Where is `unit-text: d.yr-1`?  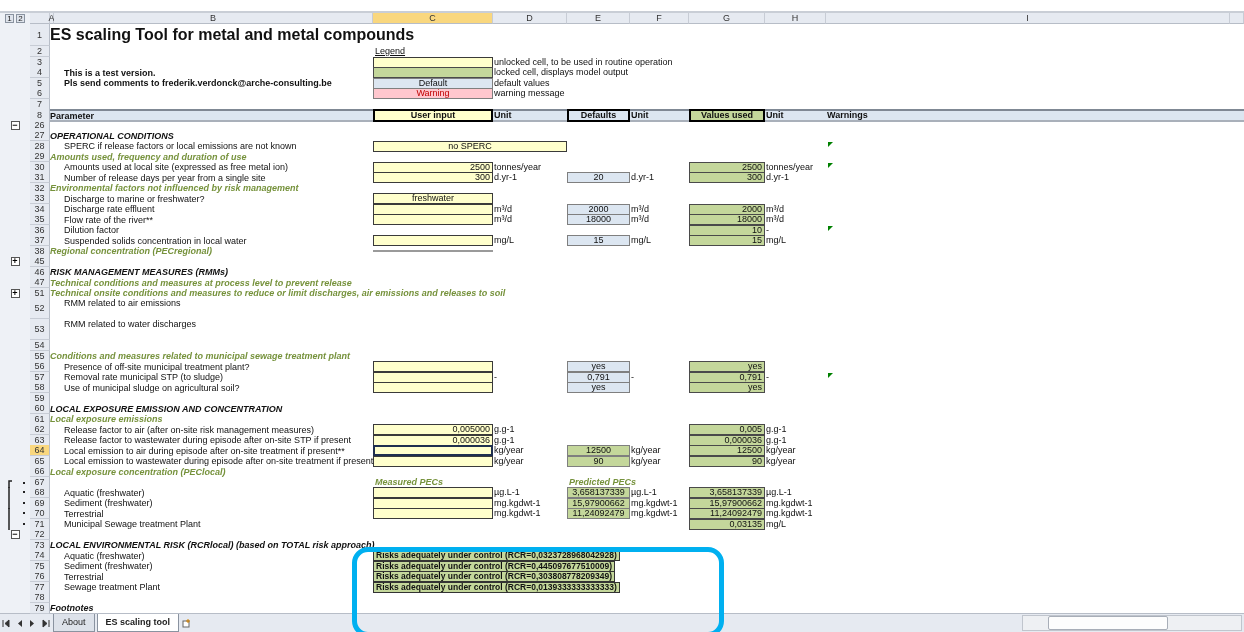
unit-text: d.yr-1 is located at coordinates (642, 177).